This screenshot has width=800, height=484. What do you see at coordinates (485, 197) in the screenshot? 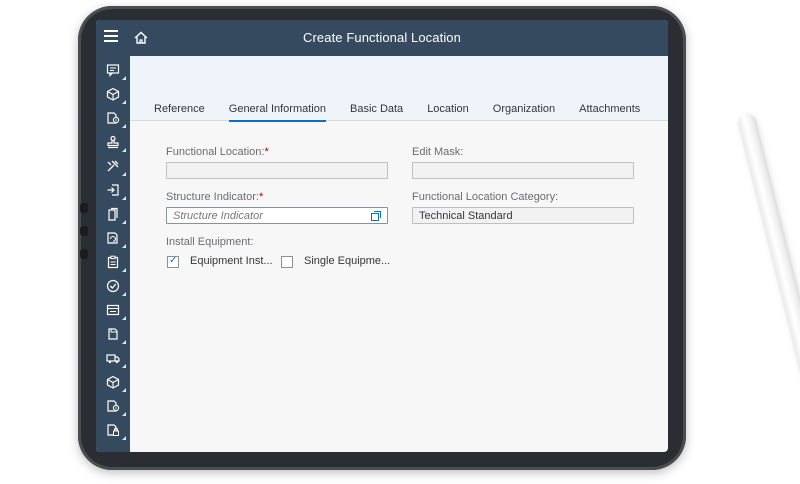
I see `functional-location-category-label: Functional Location Category:` at bounding box center [485, 197].